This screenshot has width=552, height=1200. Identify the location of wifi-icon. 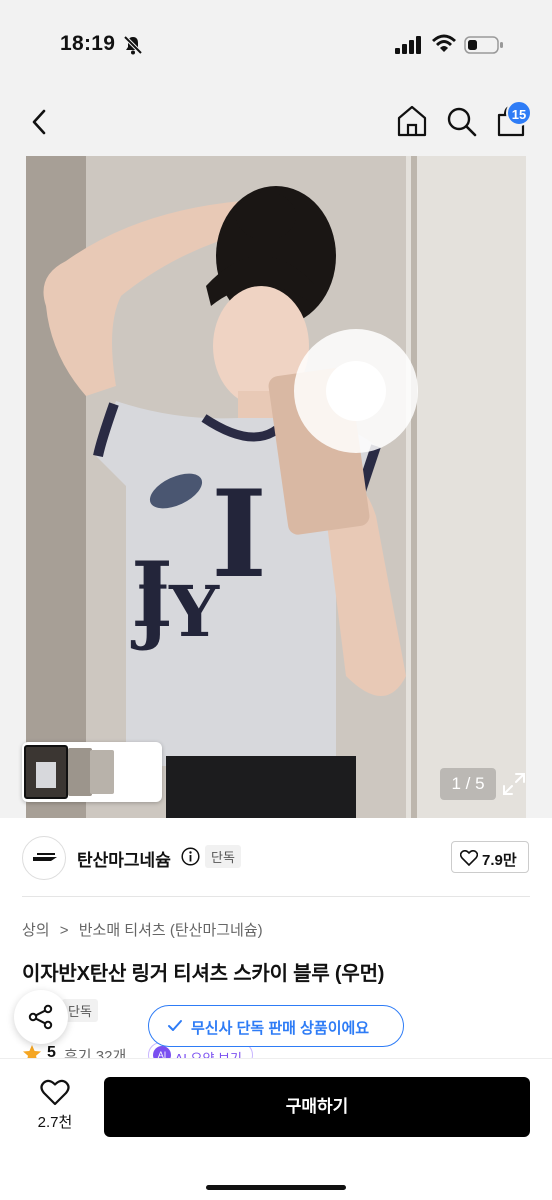
(444, 43).